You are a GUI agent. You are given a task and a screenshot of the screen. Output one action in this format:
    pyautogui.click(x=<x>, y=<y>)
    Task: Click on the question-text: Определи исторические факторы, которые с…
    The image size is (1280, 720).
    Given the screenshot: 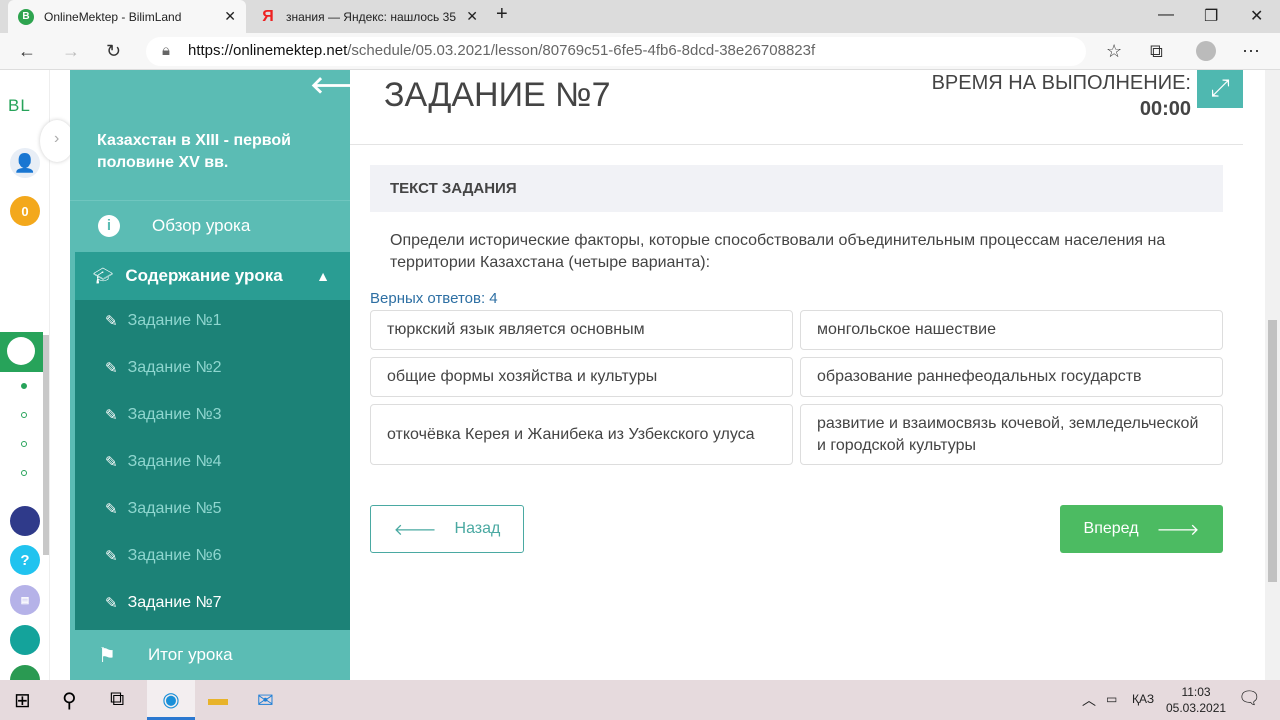 What is the action you would take?
    pyautogui.click(x=778, y=251)
    